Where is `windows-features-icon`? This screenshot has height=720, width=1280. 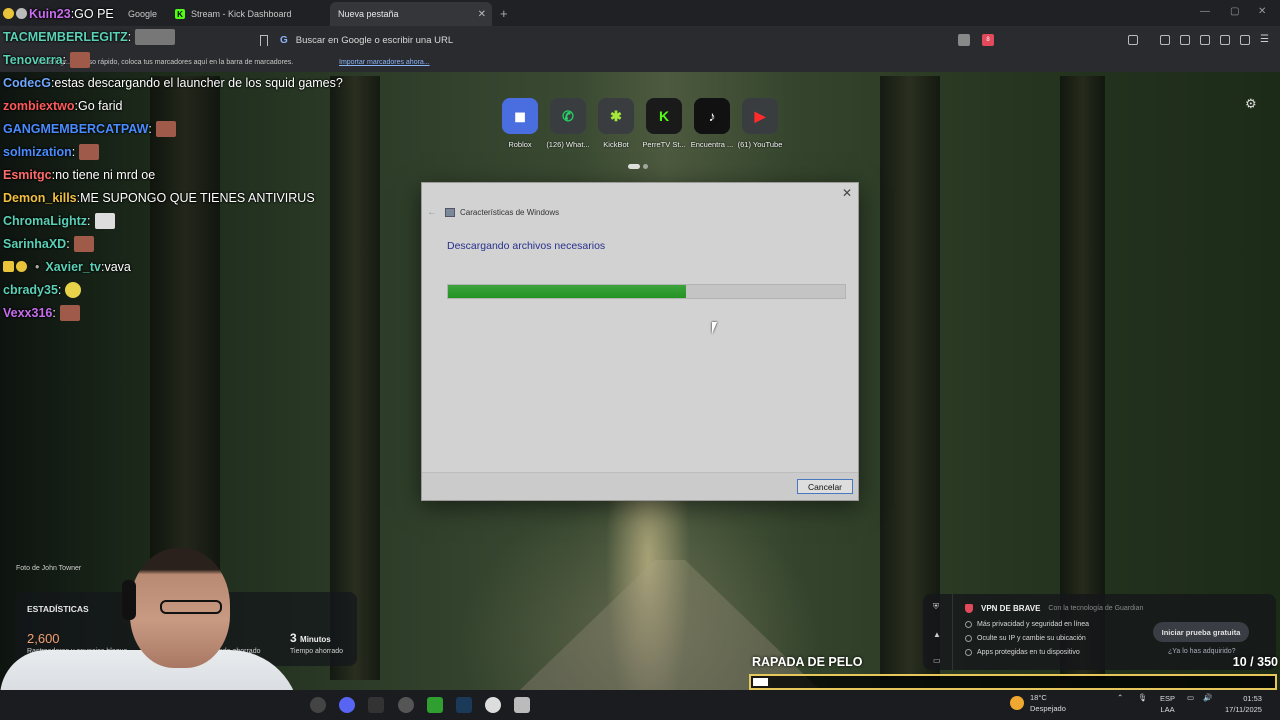
windows-features-icon is located at coordinates (450, 212).